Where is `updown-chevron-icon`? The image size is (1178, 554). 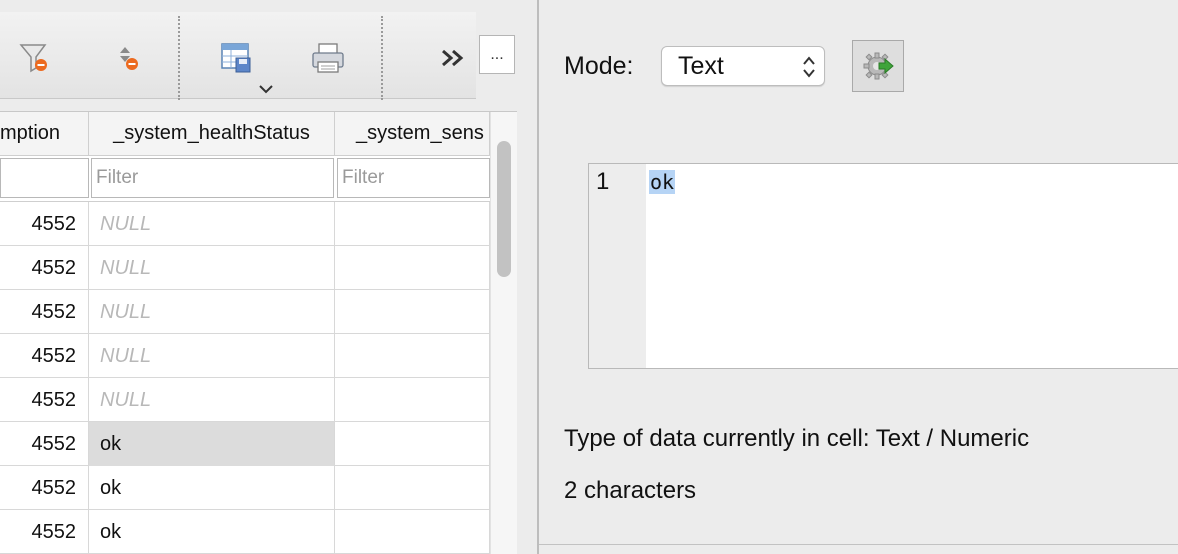
updown-chevron-icon is located at coordinates (809, 67).